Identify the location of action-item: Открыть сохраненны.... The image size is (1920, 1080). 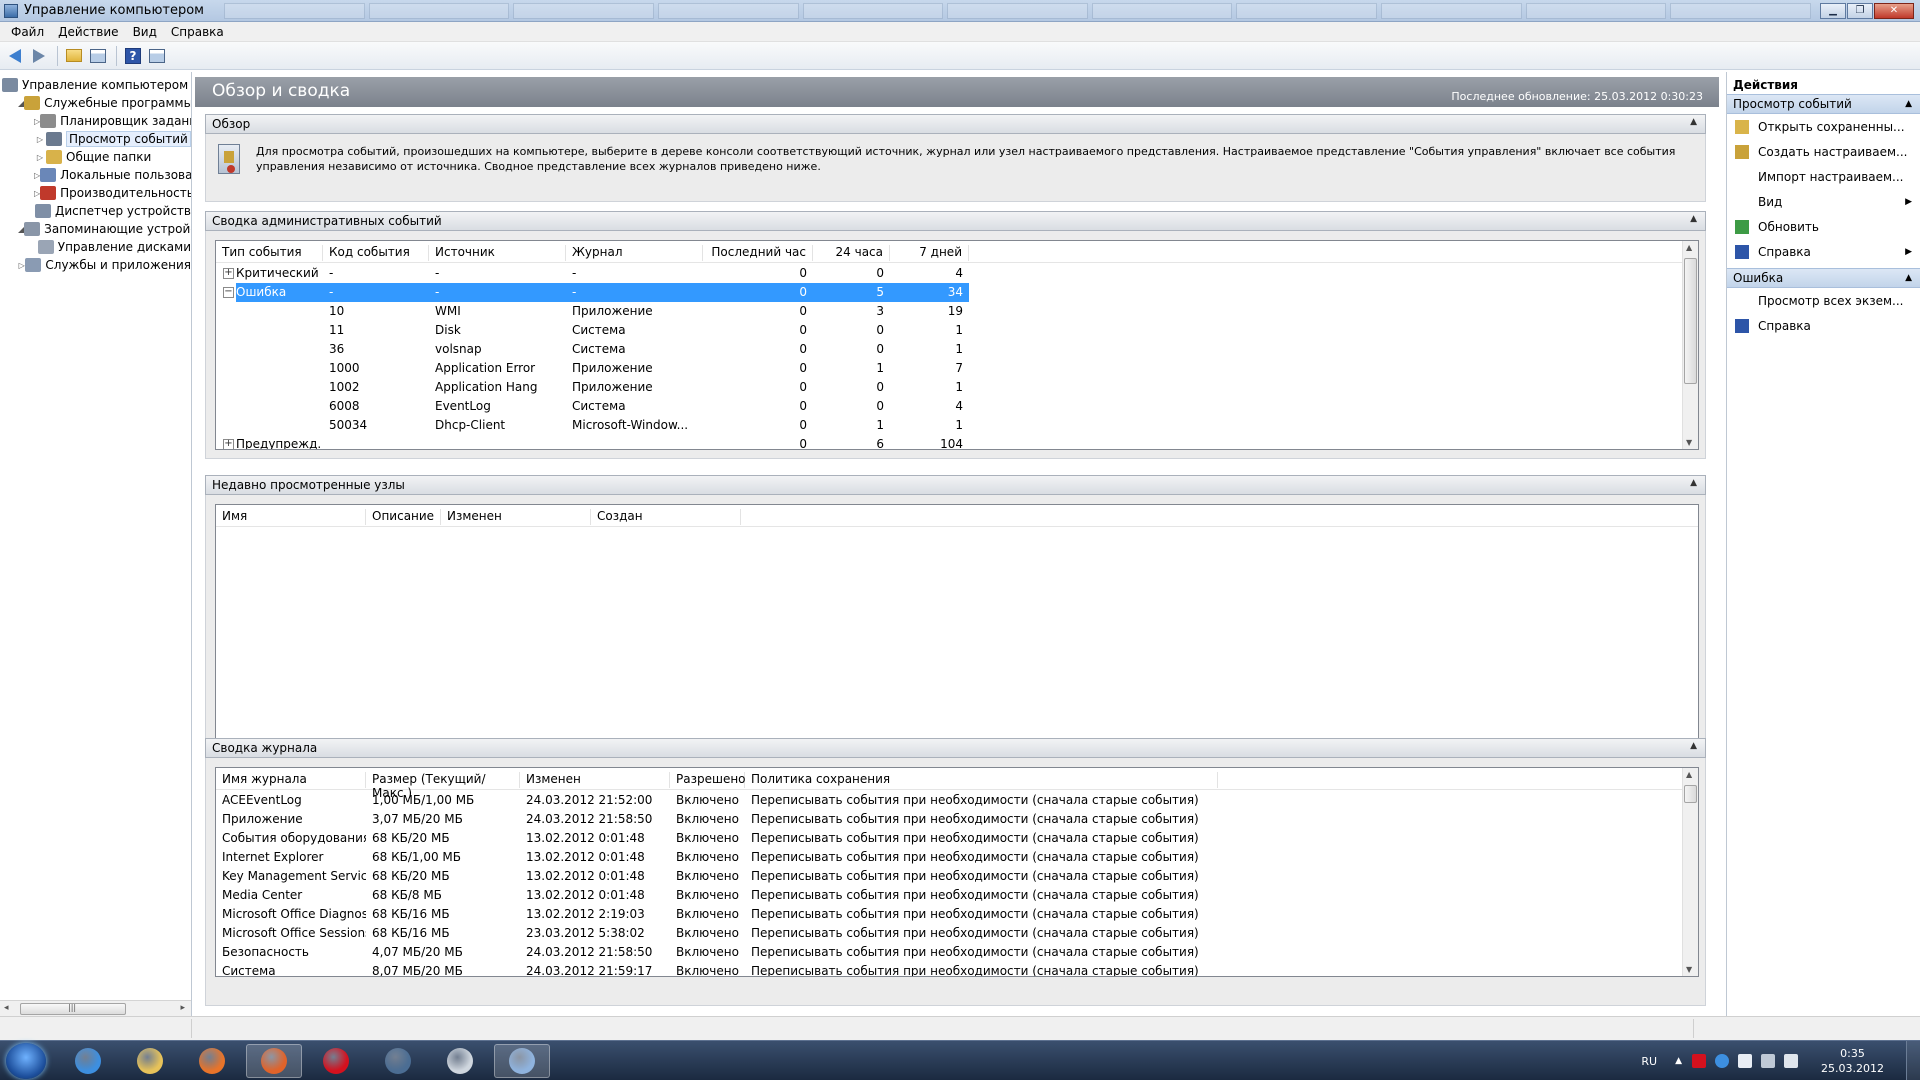
(1823, 126).